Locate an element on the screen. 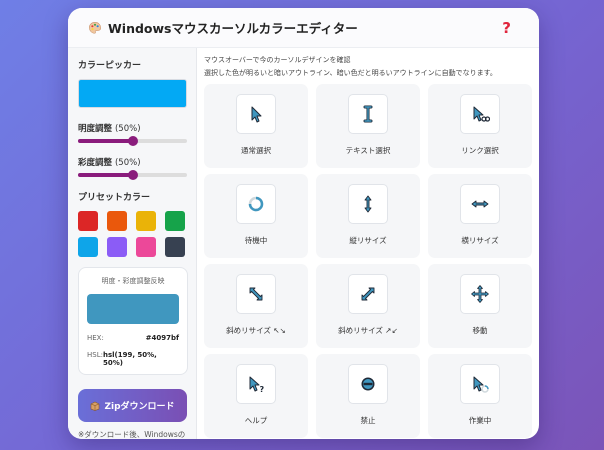  brightness-value: (50%) is located at coordinates (127, 129).